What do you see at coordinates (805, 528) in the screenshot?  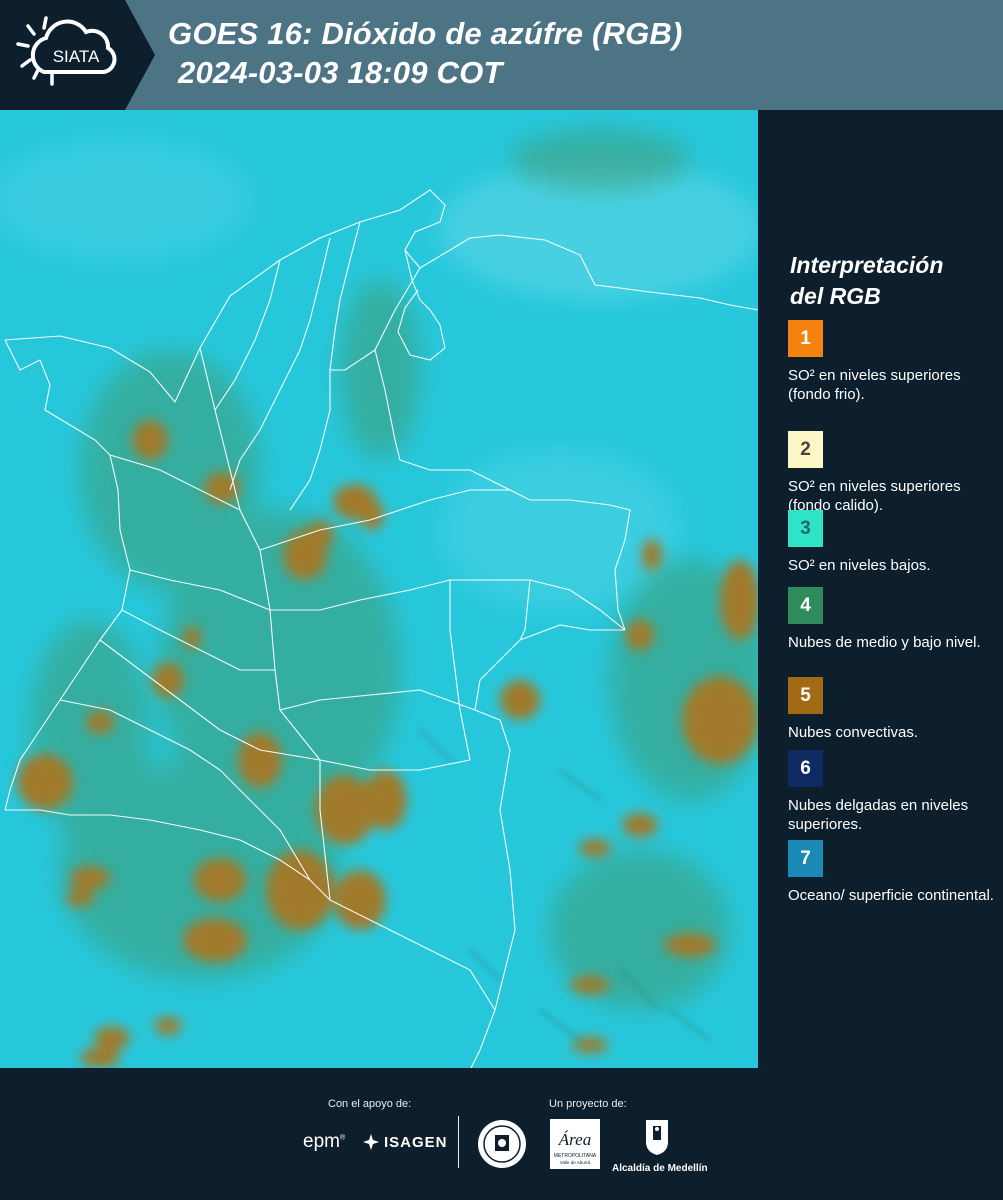 I see `legend-swatch: 3` at bounding box center [805, 528].